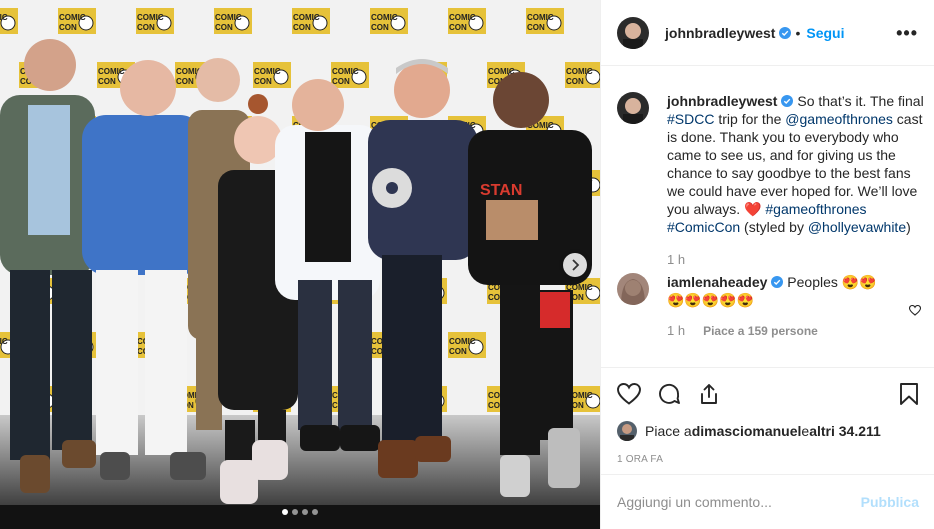  Describe the element at coordinates (839, 119) in the screenshot. I see `mention-gameofthrones: @gameofthrones` at that location.